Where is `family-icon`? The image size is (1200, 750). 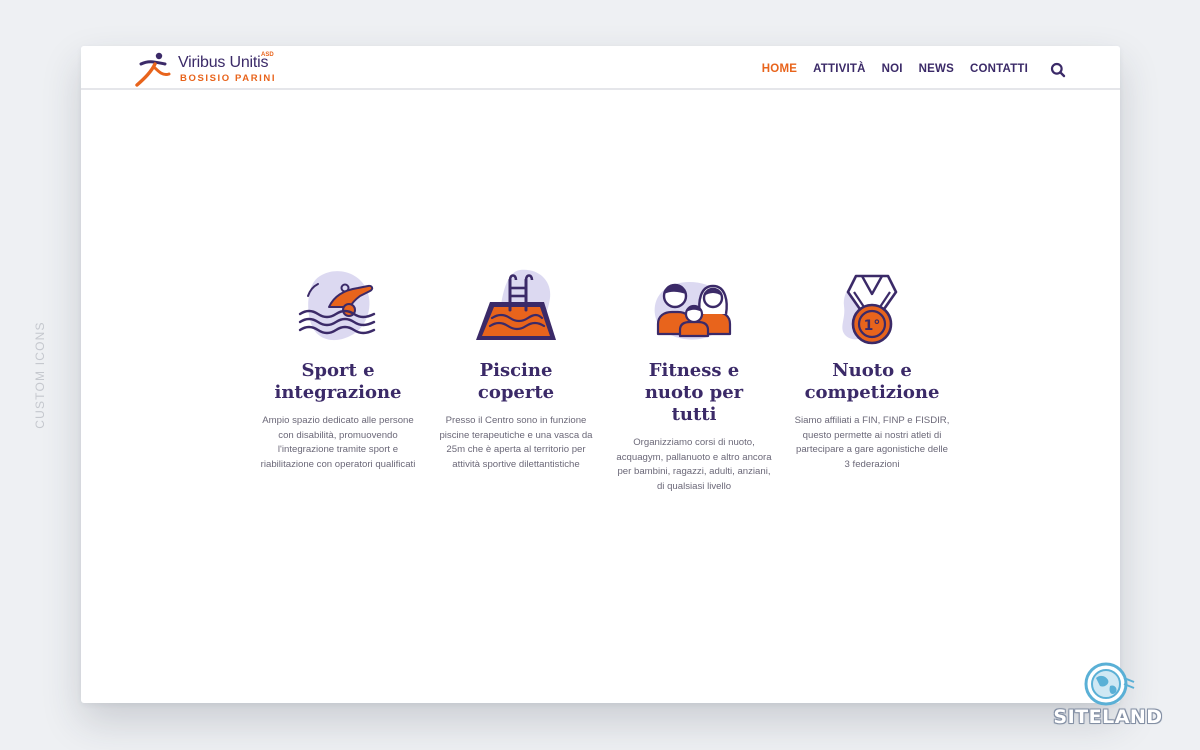
family-icon is located at coordinates (694, 308).